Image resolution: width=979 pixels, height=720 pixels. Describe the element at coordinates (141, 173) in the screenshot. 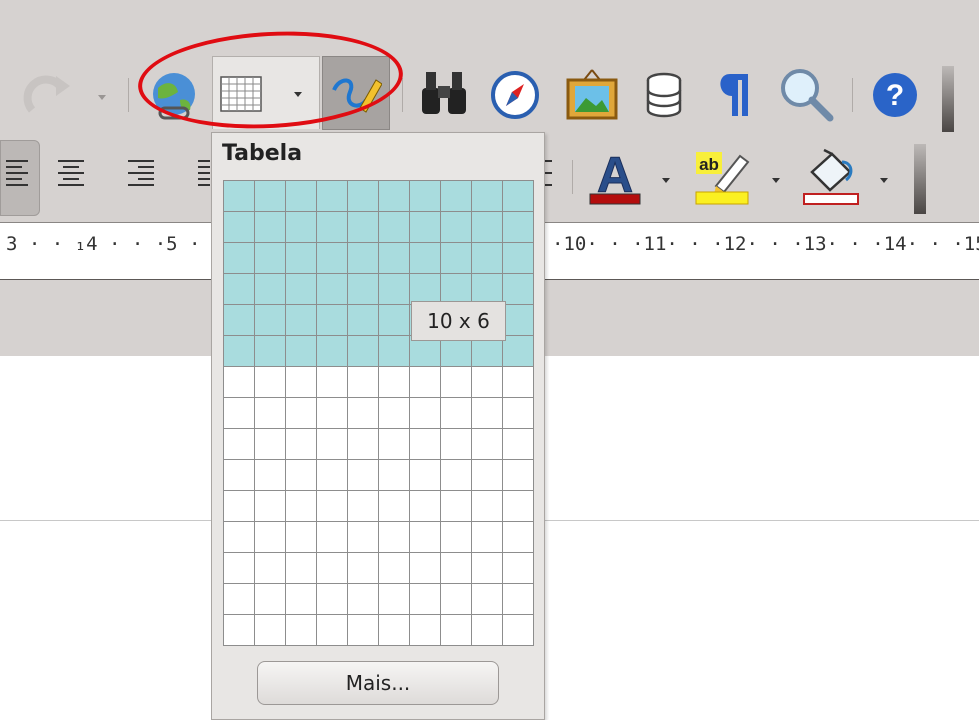

I see `align-right-icon` at that location.